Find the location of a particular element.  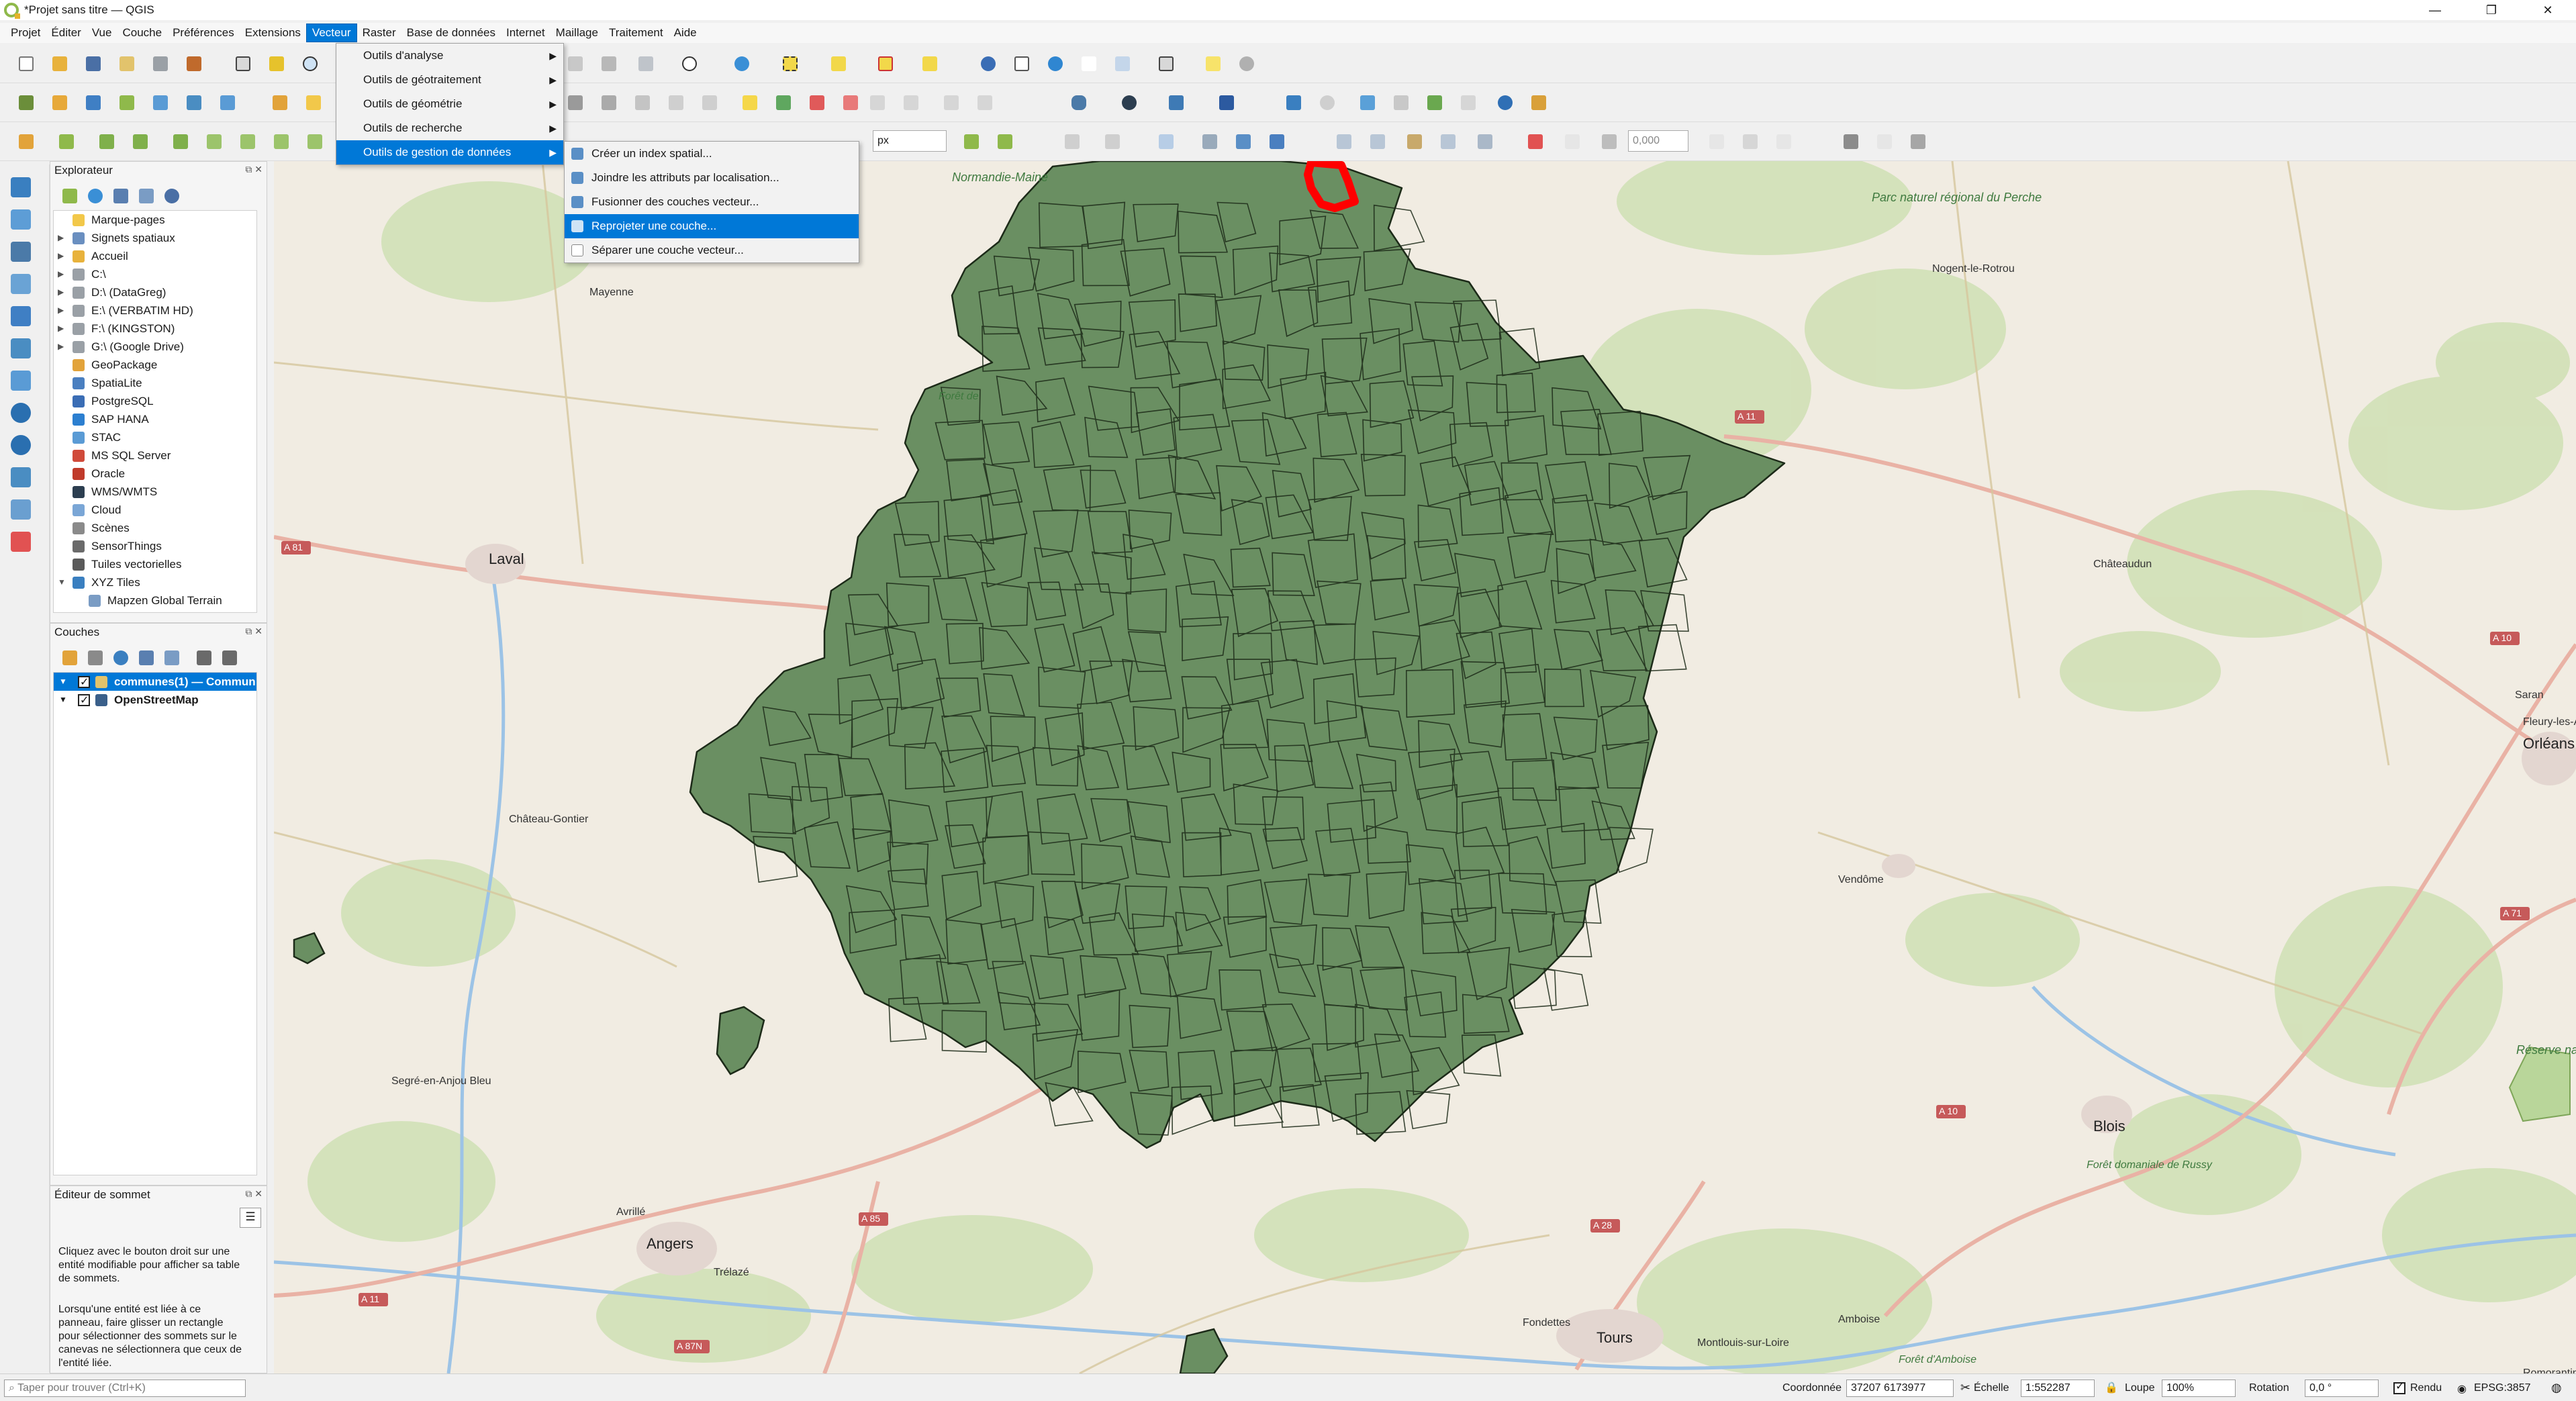

move-label-icon is located at coordinates (911, 102).